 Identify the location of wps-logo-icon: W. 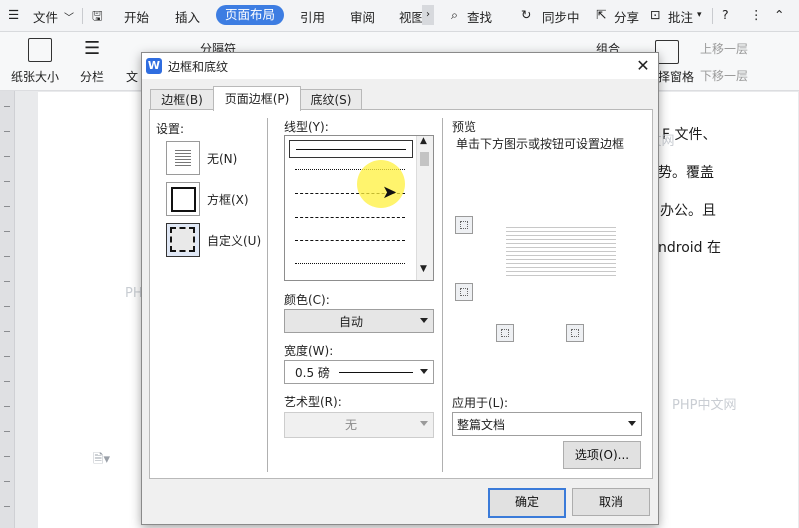
(154, 66).